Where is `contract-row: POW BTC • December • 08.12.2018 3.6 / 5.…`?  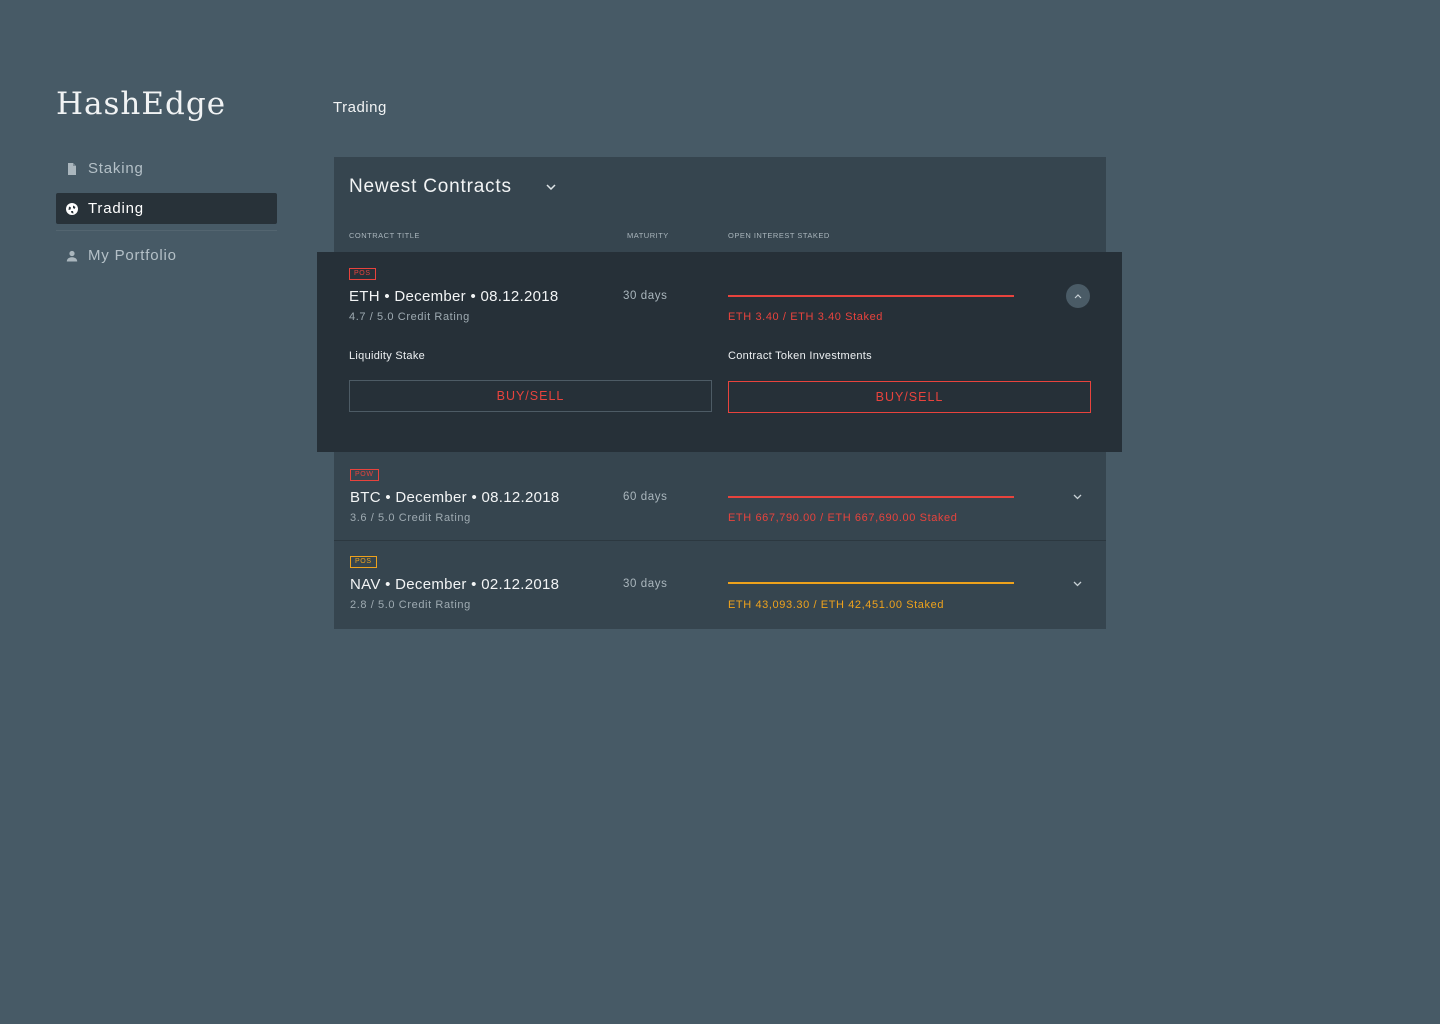 contract-row: POW BTC • December • 08.12.2018 3.6 / 5.… is located at coordinates (720, 497).